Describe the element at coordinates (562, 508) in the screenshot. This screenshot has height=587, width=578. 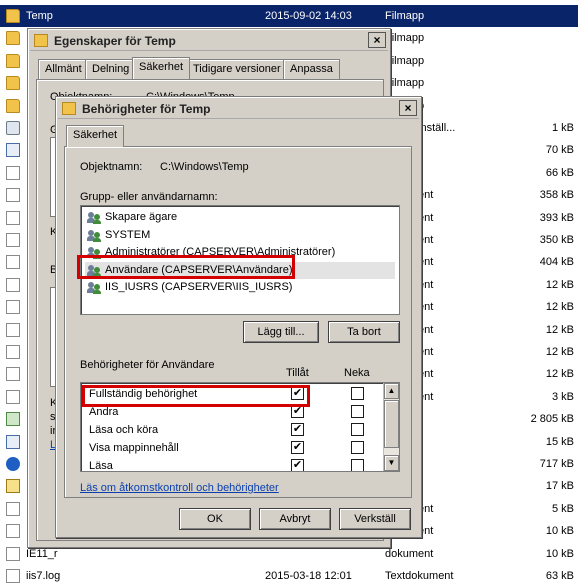
I see `file-size: 5 kB` at that location.